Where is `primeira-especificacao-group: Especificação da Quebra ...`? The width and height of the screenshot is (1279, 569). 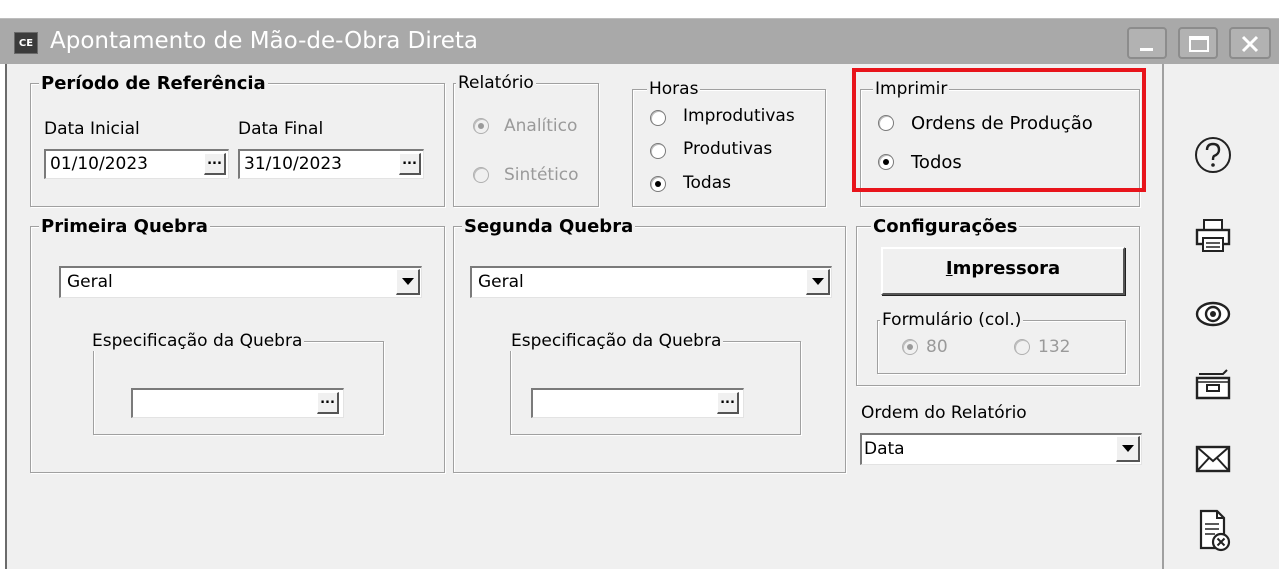
primeira-especificacao-group: Especificação da Quebra ... is located at coordinates (237, 383).